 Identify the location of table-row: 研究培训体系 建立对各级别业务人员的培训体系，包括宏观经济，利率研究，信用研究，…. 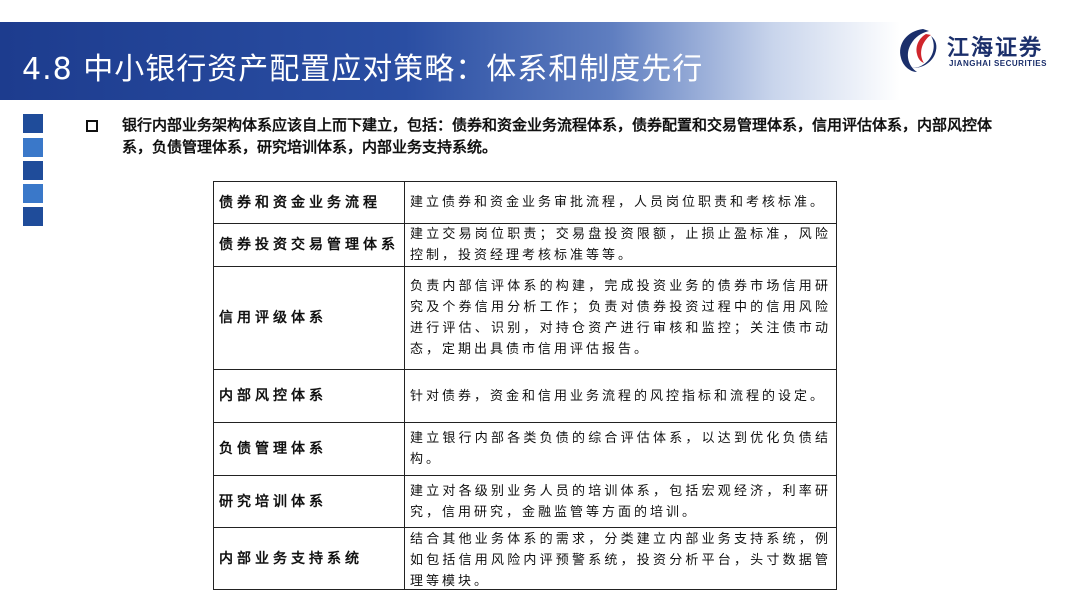
(525, 501).